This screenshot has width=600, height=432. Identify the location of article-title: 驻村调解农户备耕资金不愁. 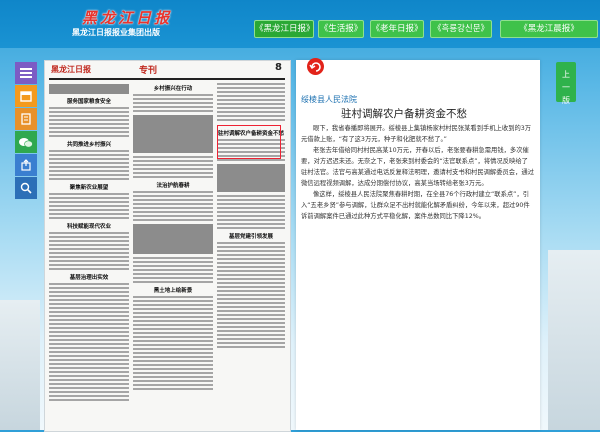
(404, 114).